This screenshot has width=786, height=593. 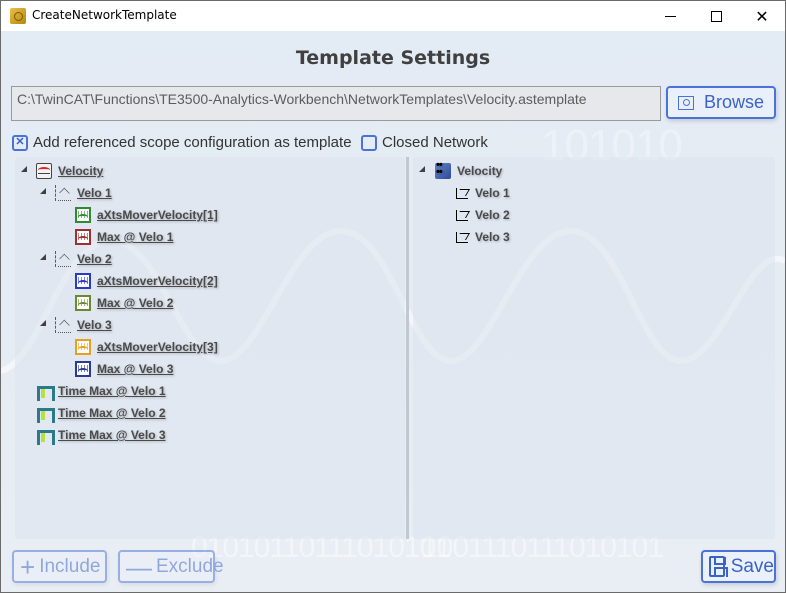 I want to click on tree-item-chart: Velo 3, so click(x=83, y=325).